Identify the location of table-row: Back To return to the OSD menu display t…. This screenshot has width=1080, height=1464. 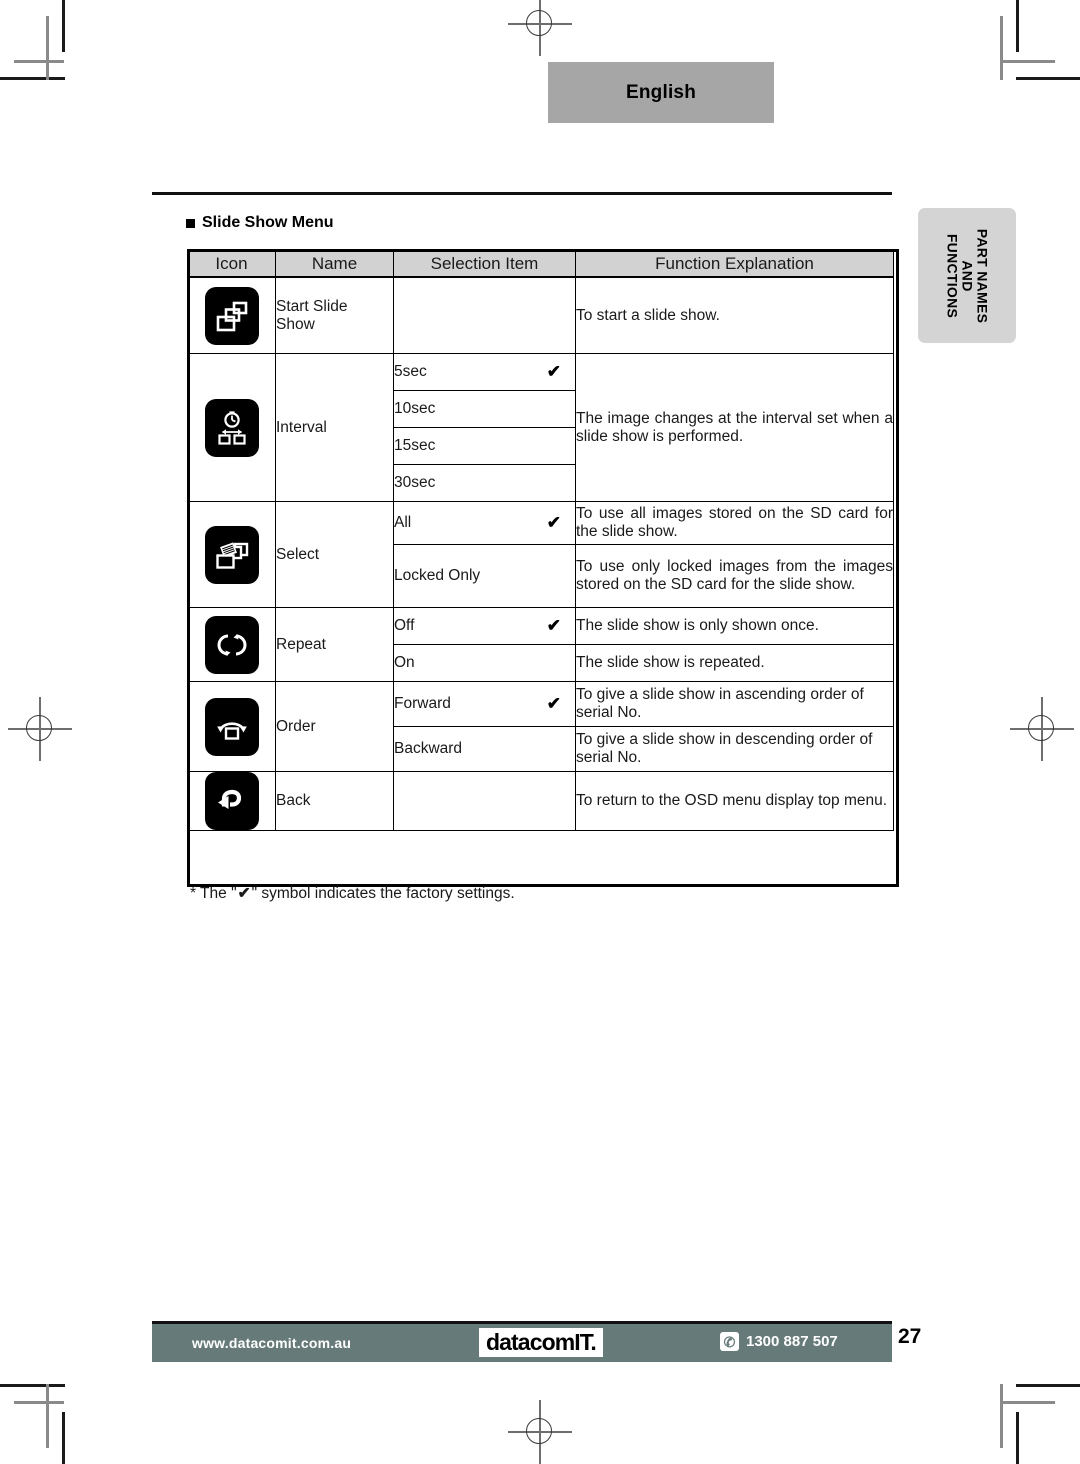
(540, 801).